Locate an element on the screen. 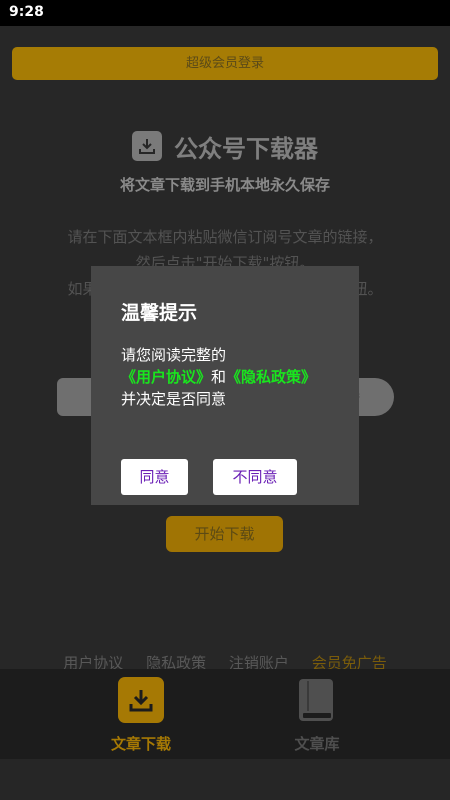 The width and height of the screenshot is (450, 800). dialog-links-line: 《用户协议》和《隐私政策》 is located at coordinates (236, 377).